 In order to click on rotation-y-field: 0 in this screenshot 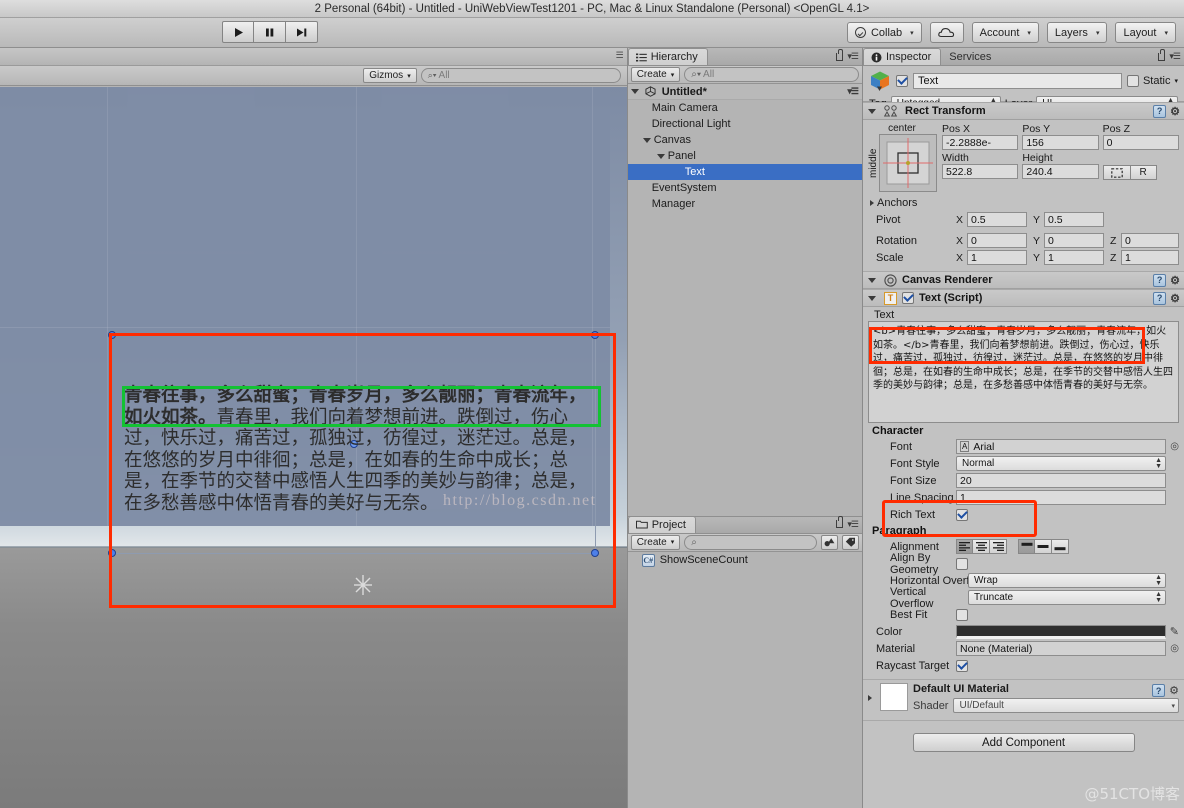, I will do `click(1074, 240)`.